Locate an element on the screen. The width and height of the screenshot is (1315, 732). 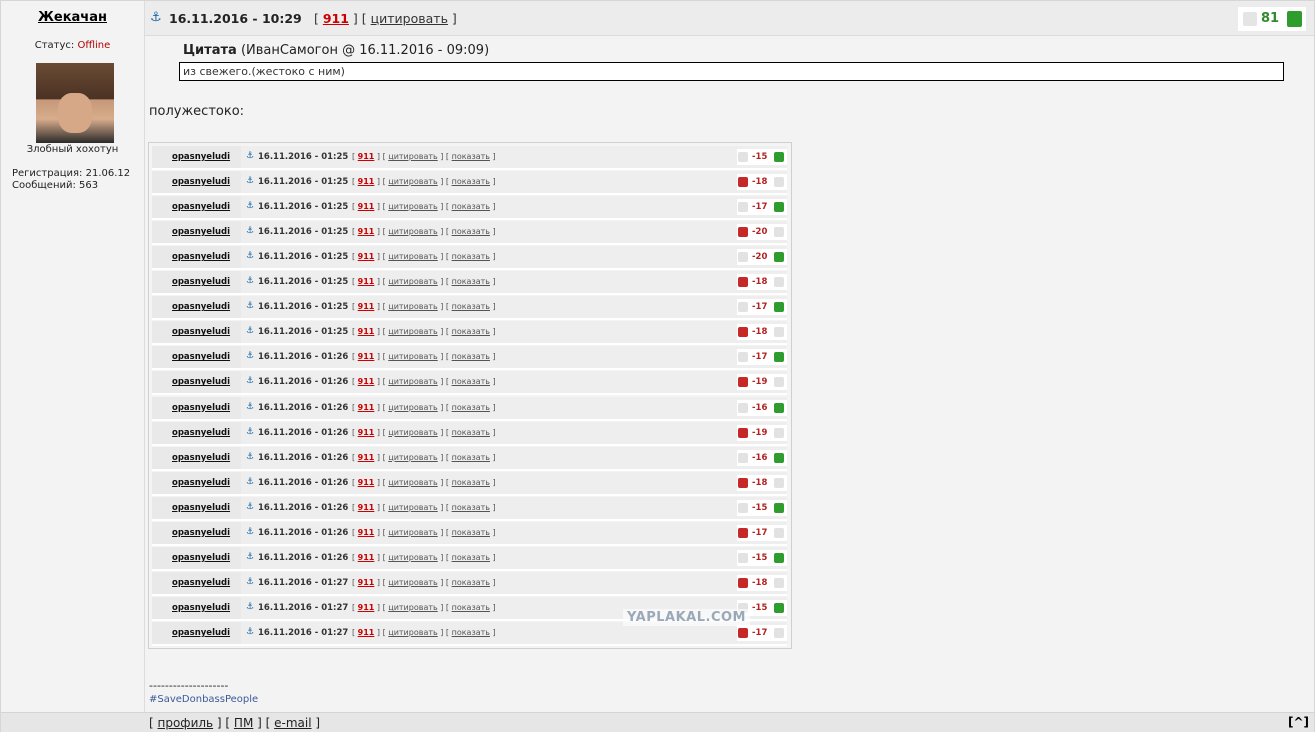
avatar is located at coordinates (75, 103).